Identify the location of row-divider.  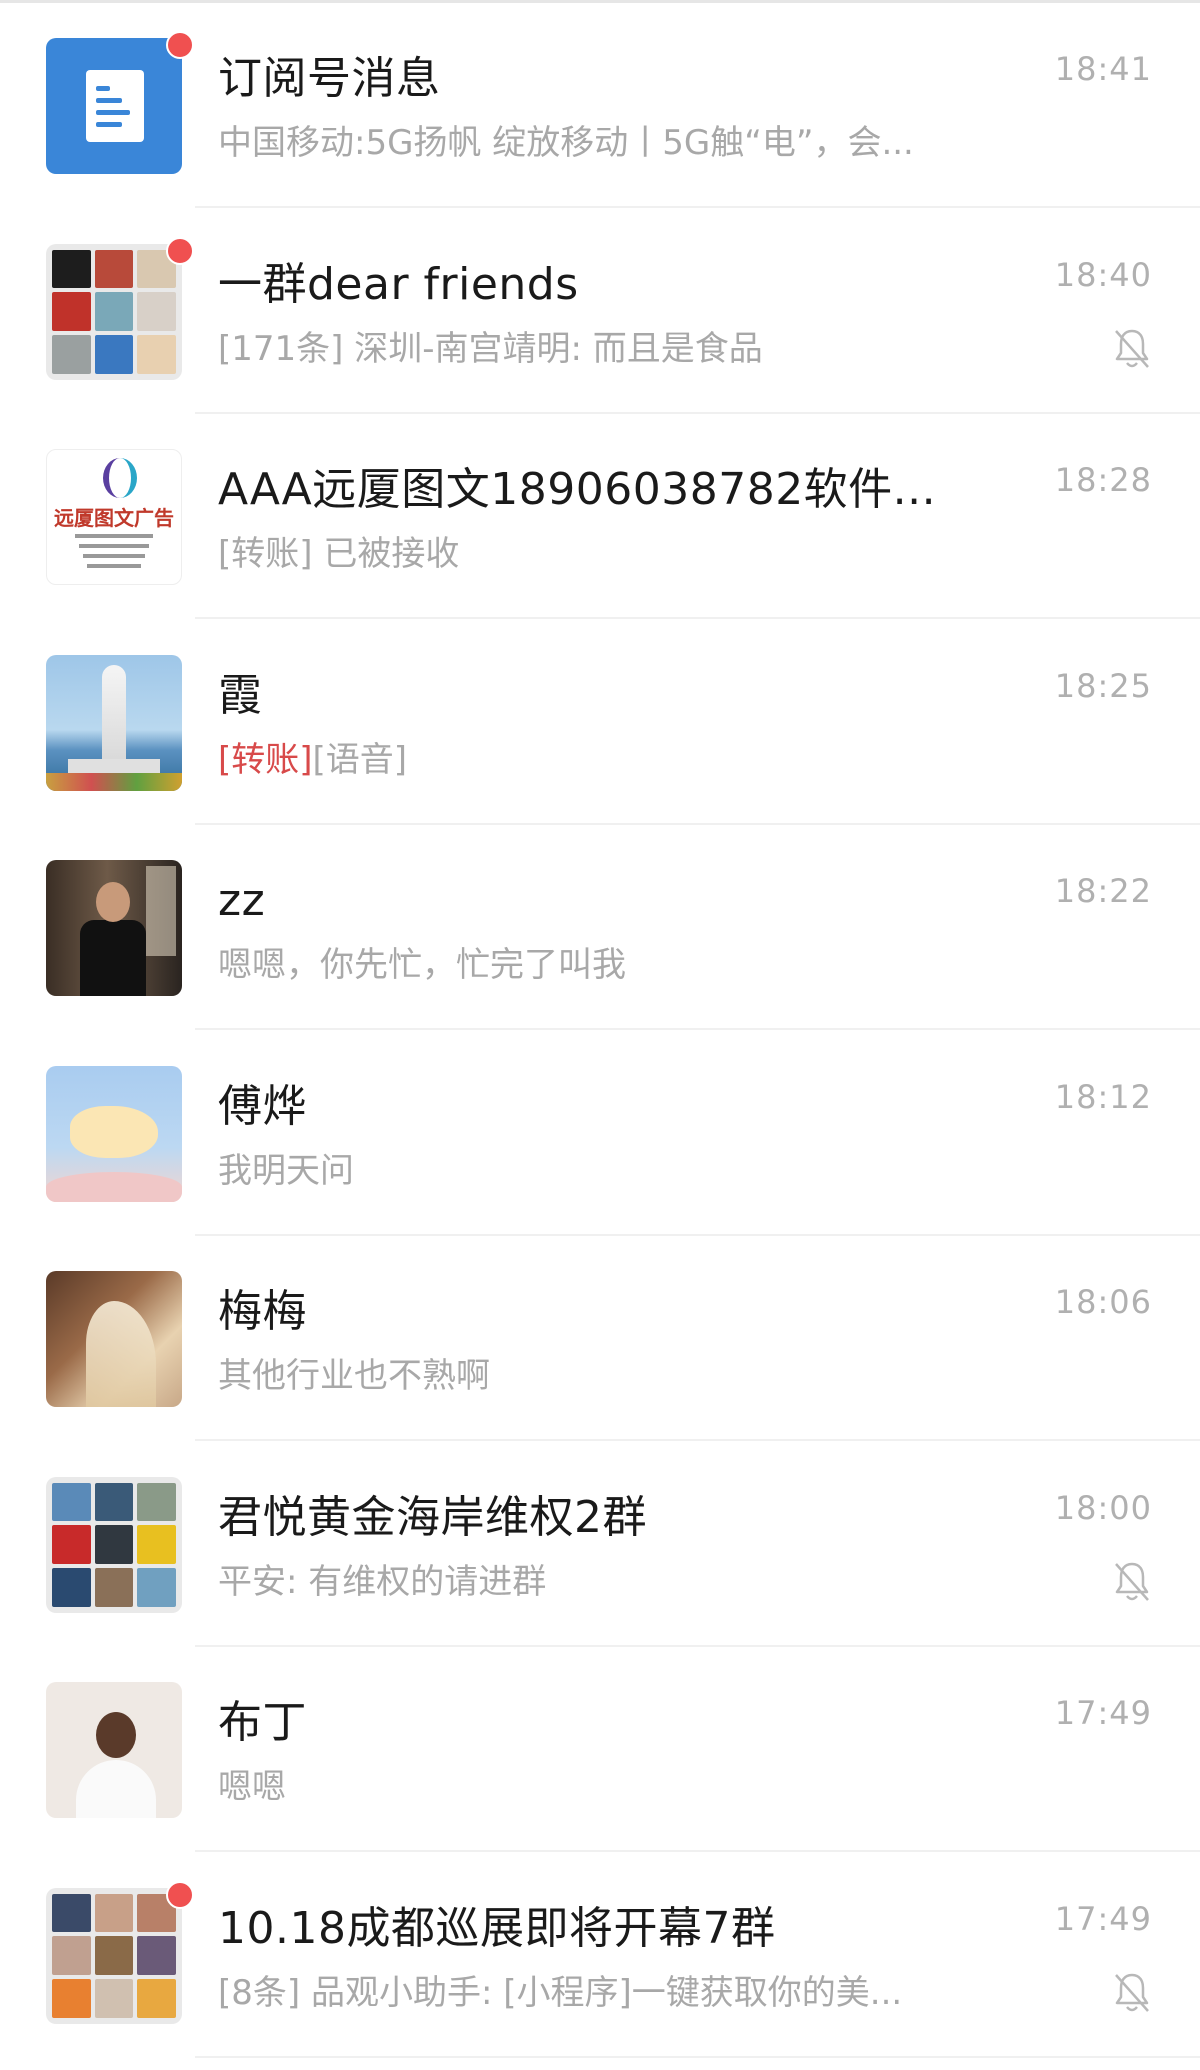
(697, 2056).